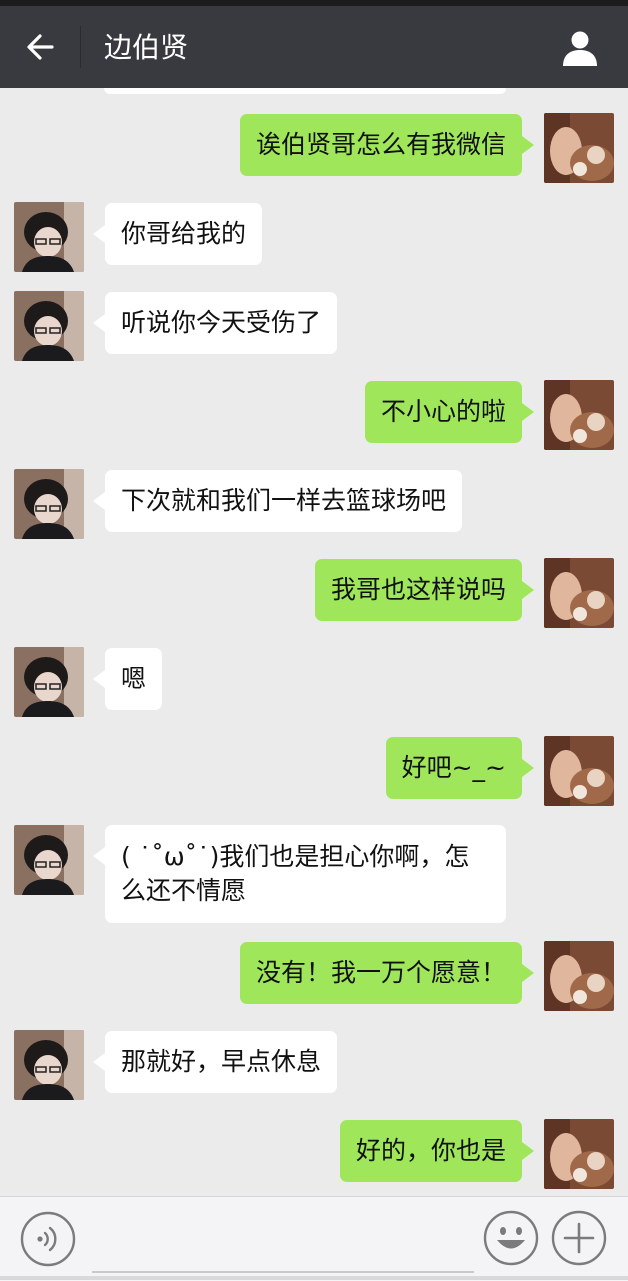  Describe the element at coordinates (215, 323) in the screenshot. I see `message-bubble-incoming: 听说你今天受伤了` at that location.